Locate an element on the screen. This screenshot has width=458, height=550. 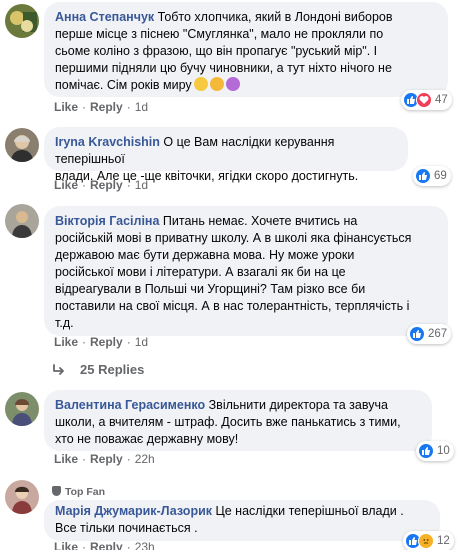
reaction-count: 12 is located at coordinates (443, 541).